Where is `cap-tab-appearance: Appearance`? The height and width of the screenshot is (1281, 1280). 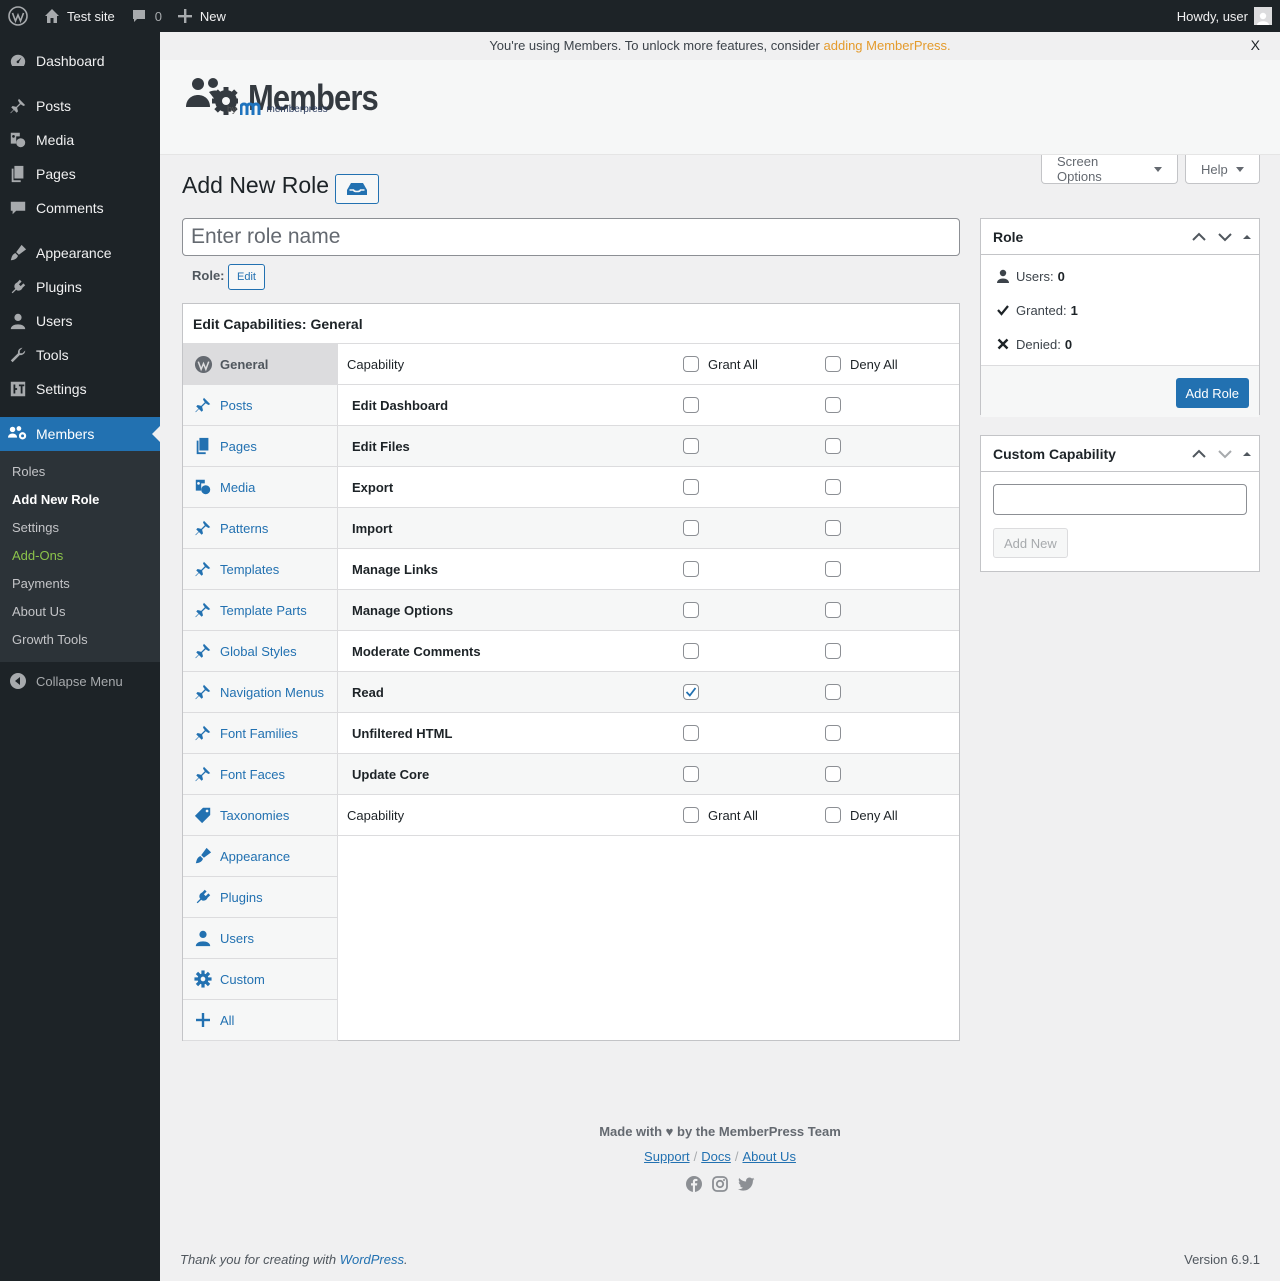 cap-tab-appearance: Appearance is located at coordinates (260, 856).